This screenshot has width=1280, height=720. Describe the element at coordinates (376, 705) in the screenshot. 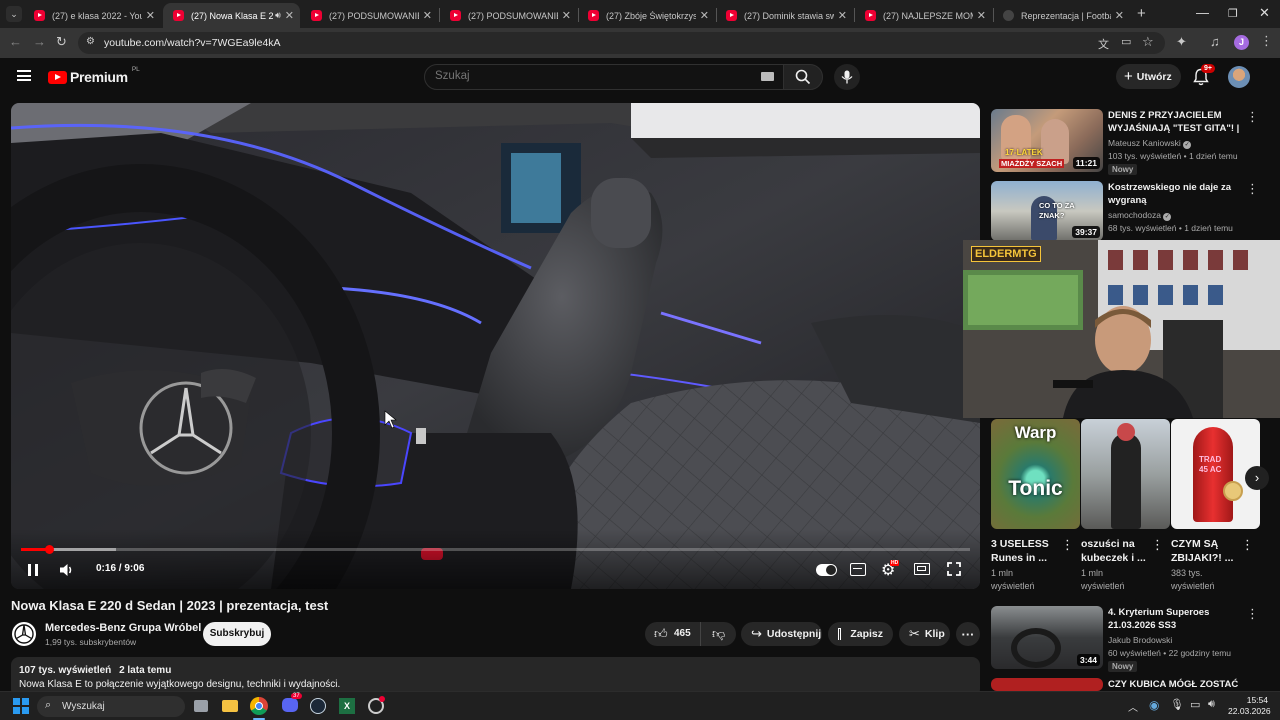

I see `app-icon` at that location.